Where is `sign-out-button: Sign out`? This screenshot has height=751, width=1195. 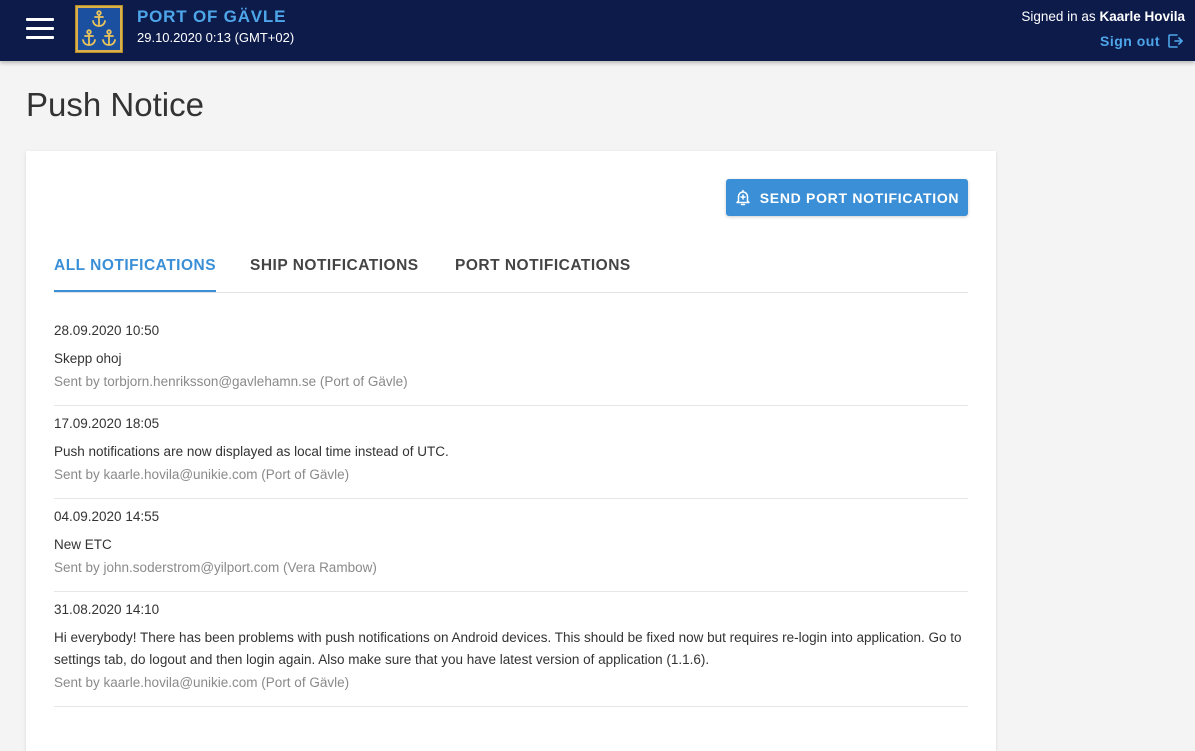 sign-out-button: Sign out is located at coordinates (1141, 41).